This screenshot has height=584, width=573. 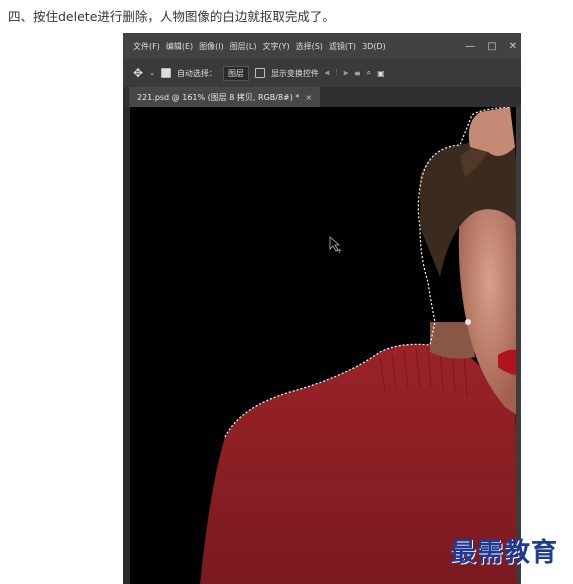 I want to click on menu-3d: 3D(D), so click(x=374, y=46).